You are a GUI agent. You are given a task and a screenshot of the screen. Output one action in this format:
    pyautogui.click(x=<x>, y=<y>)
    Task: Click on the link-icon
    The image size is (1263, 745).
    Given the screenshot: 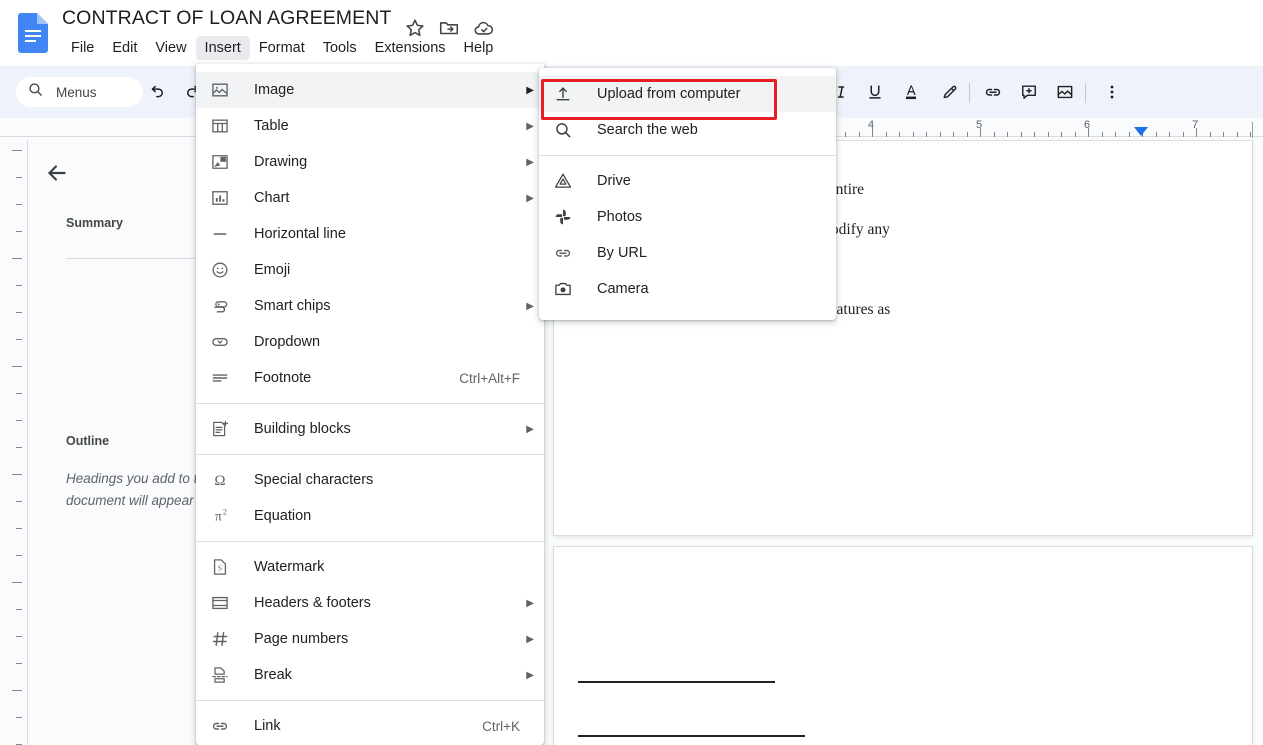 What is the action you would take?
    pyautogui.click(x=563, y=253)
    